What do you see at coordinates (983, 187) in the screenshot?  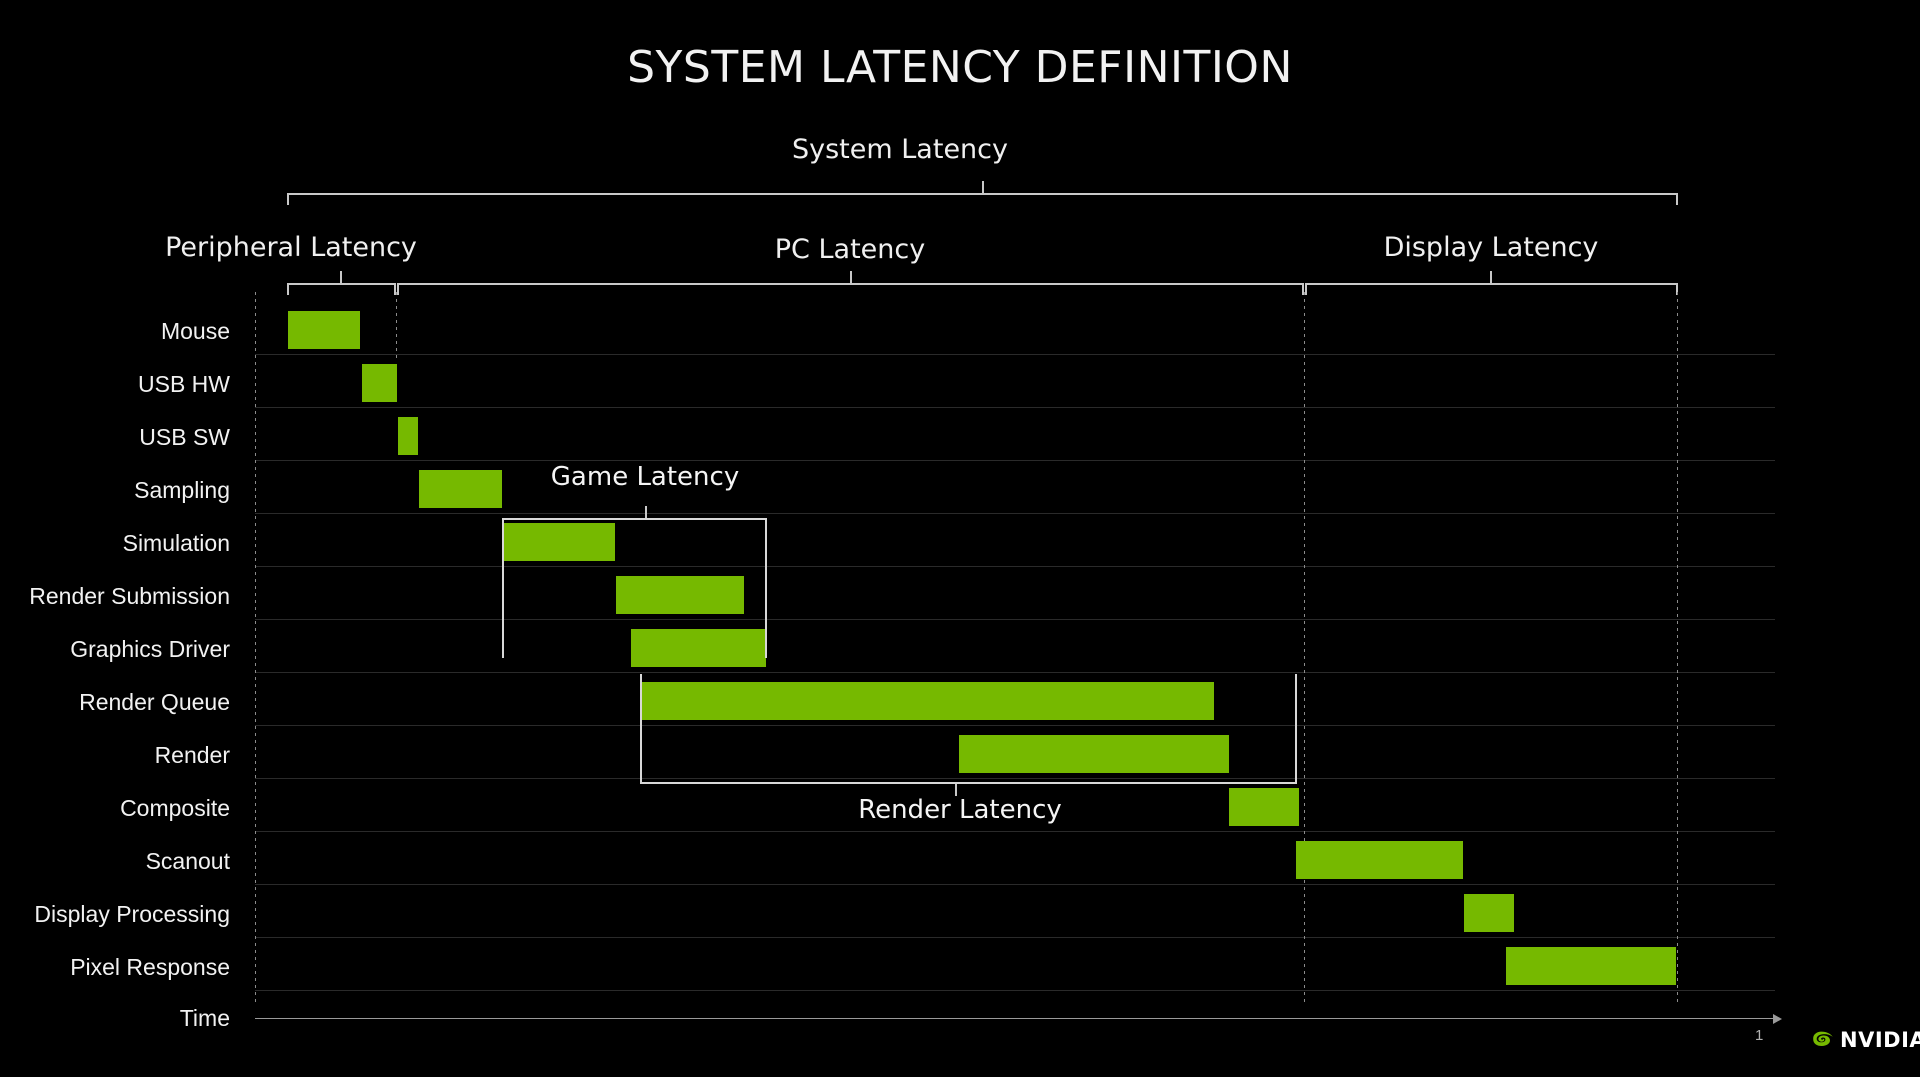 I see `bracket-tick-system-latency` at bounding box center [983, 187].